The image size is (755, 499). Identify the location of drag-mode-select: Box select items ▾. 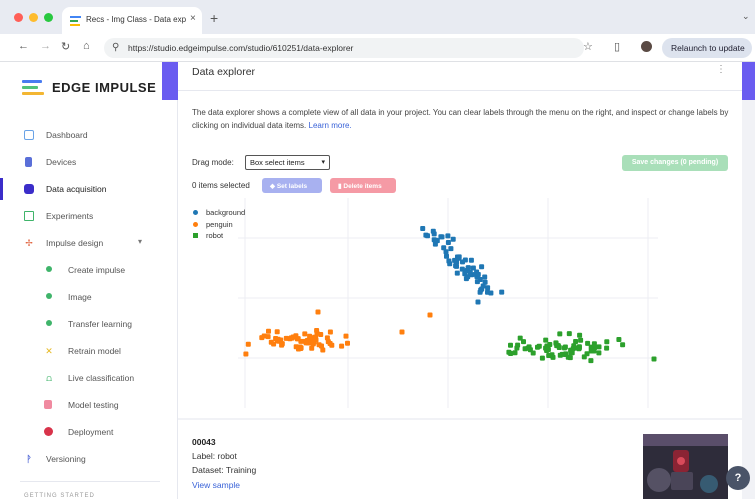
(287, 162).